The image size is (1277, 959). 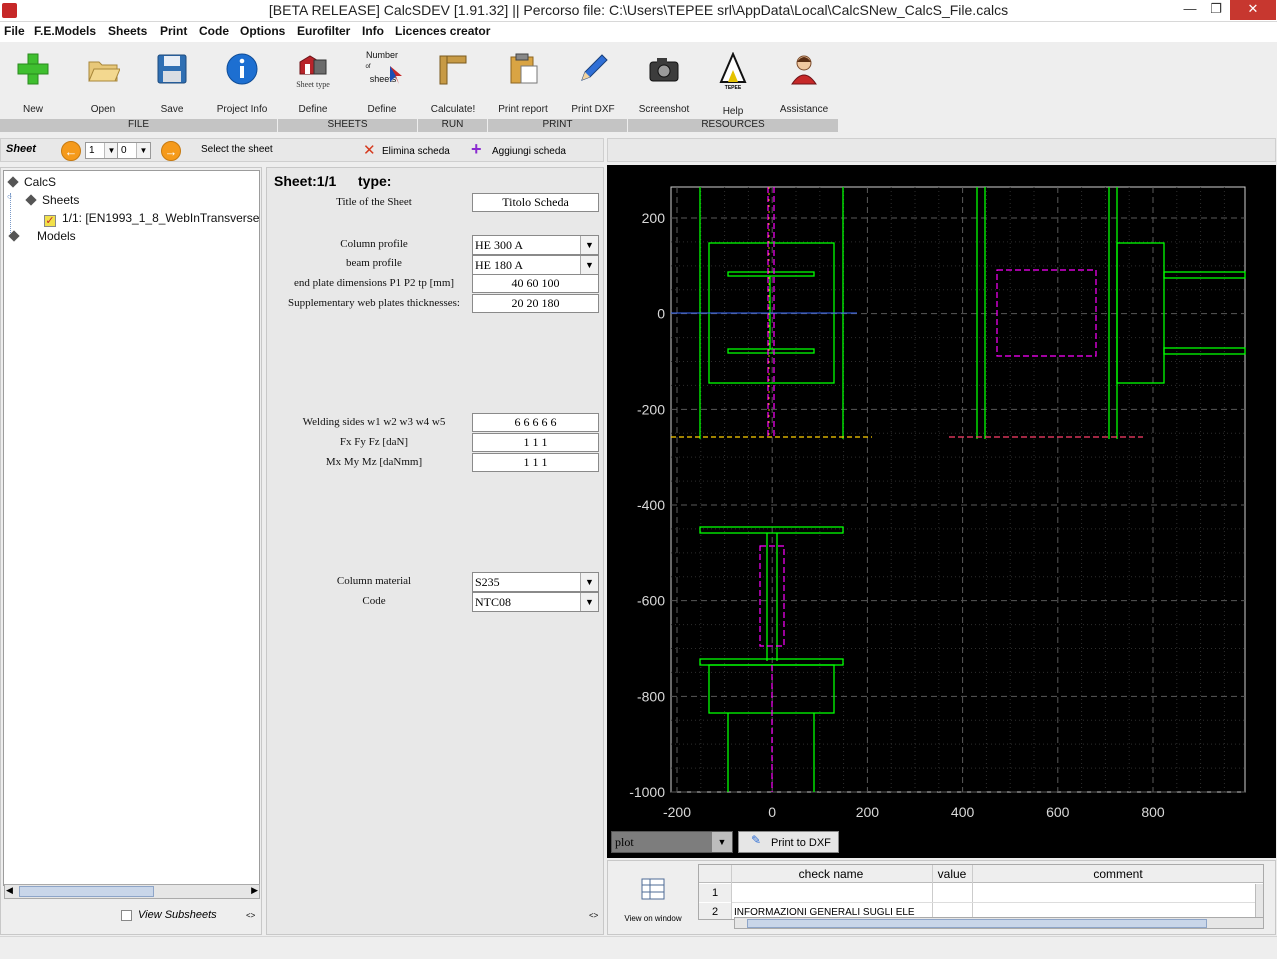 What do you see at coordinates (476, 149) in the screenshot?
I see `add-icon: +` at bounding box center [476, 149].